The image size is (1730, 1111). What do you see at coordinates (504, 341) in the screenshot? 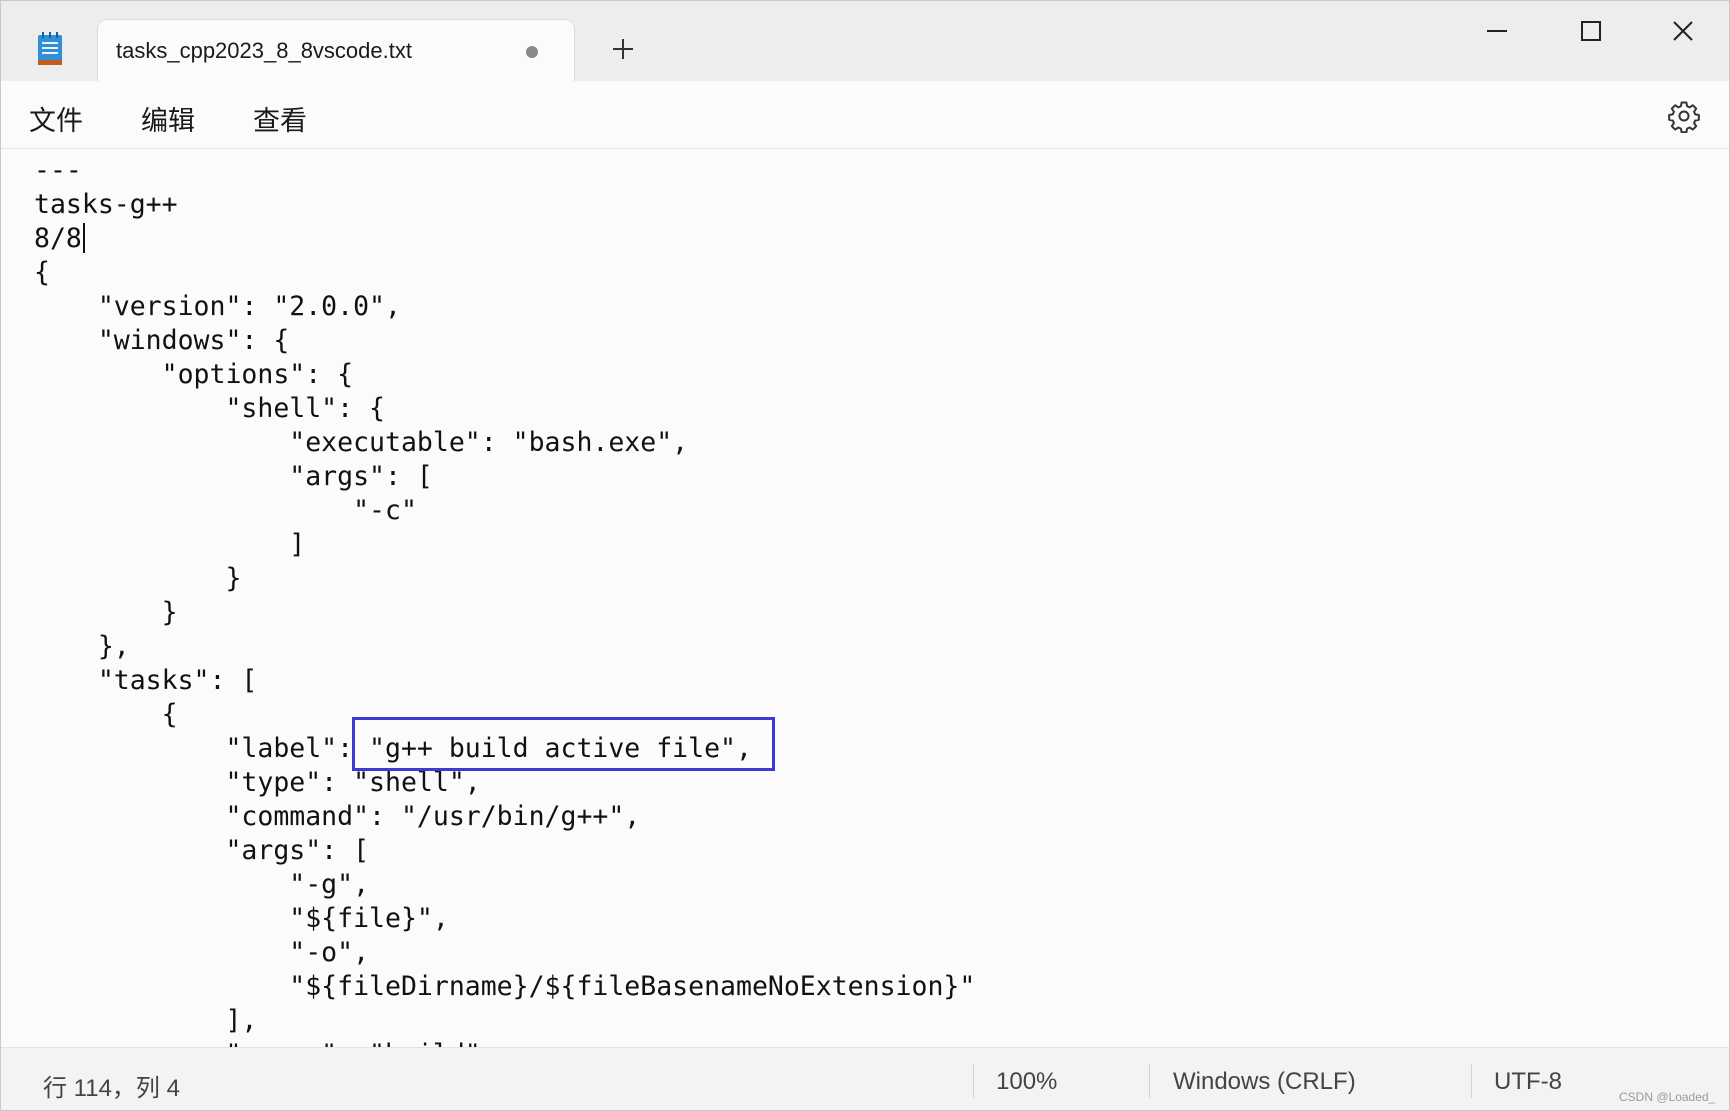
I see `code-line: "windows": {` at bounding box center [504, 341].